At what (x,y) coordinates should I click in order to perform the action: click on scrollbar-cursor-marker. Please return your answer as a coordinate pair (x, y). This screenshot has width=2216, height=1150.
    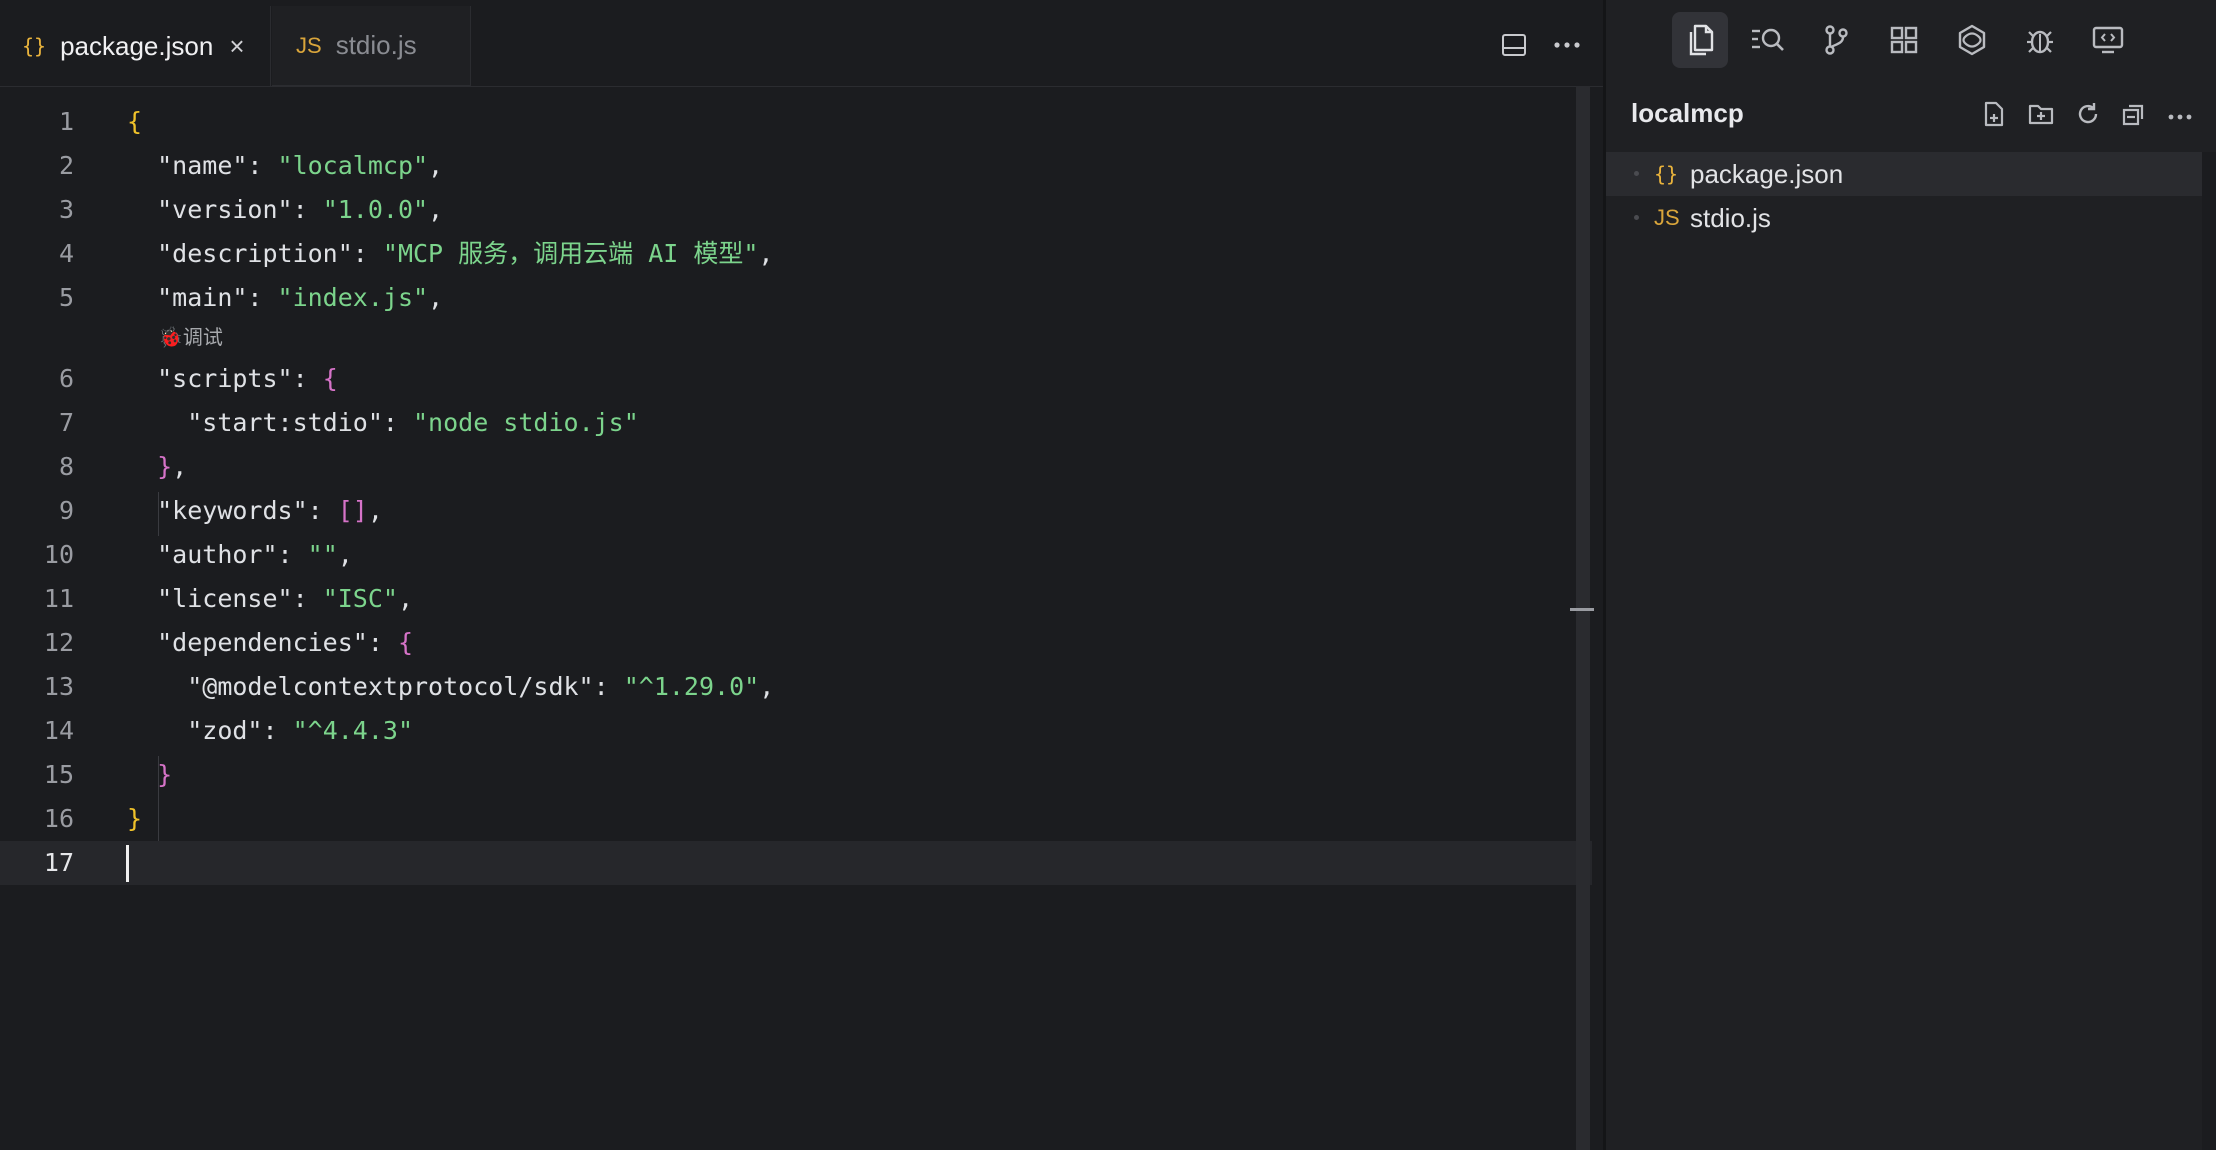
    Looking at the image, I should click on (1582, 609).